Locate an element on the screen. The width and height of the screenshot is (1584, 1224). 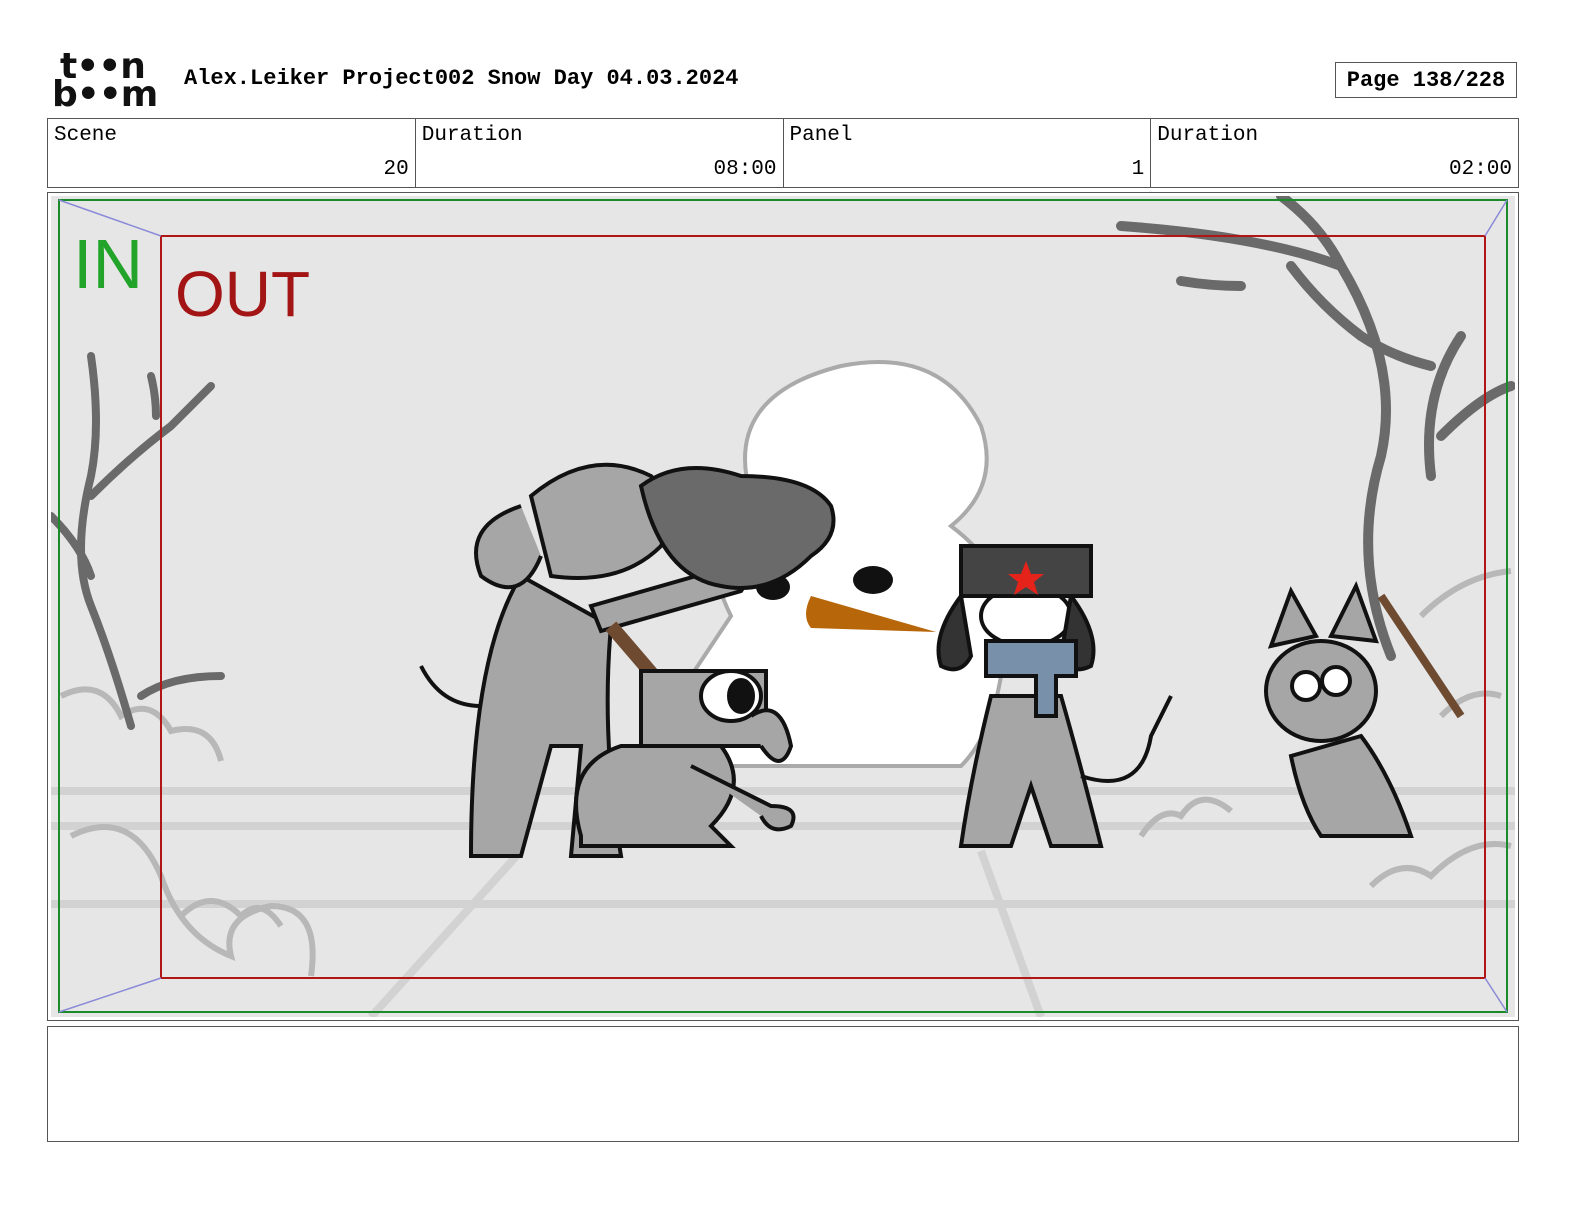
panel-duration-label: Duration is located at coordinates (1208, 135).